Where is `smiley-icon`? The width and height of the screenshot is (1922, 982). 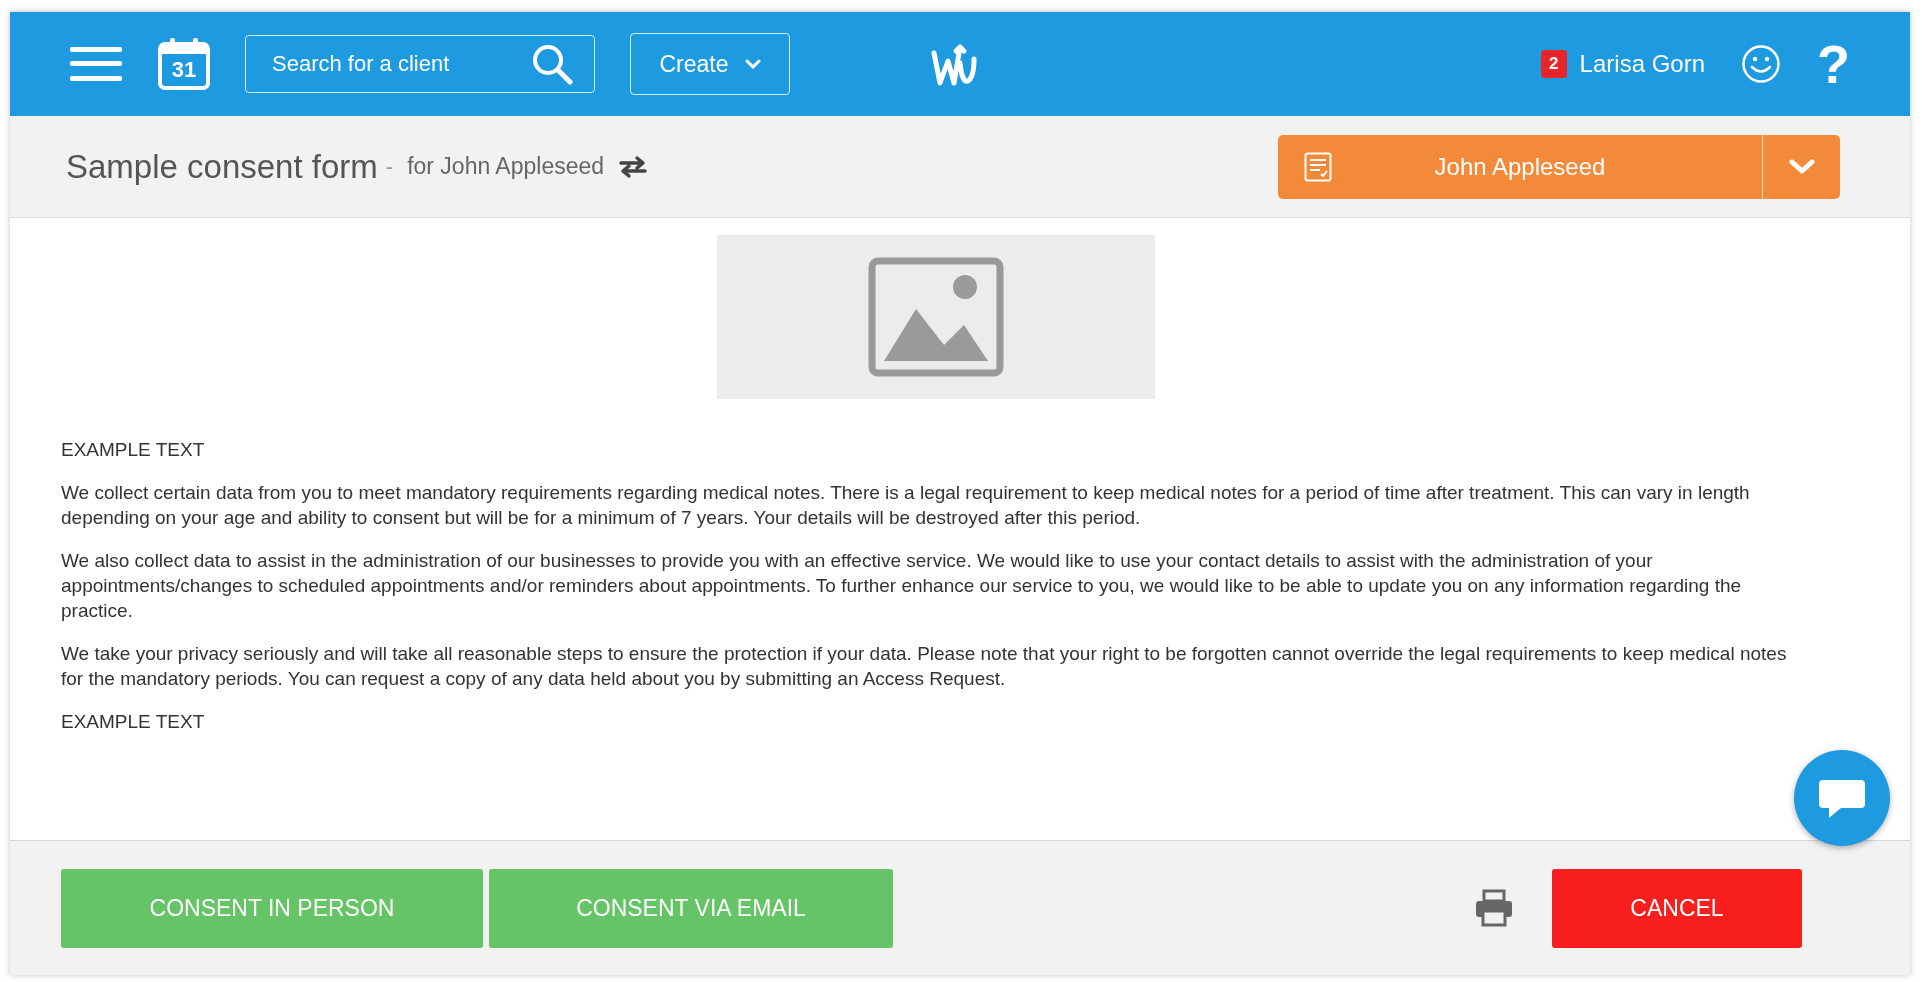 smiley-icon is located at coordinates (1761, 64).